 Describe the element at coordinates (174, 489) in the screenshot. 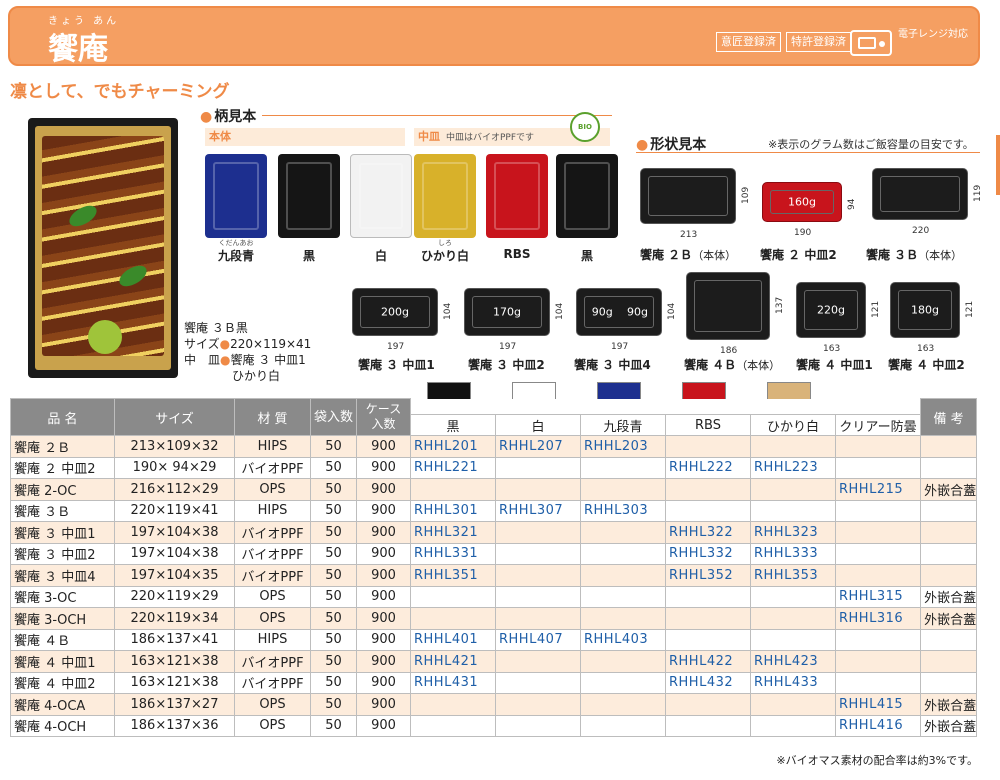

I see `cell-size: 216×112×29` at that location.